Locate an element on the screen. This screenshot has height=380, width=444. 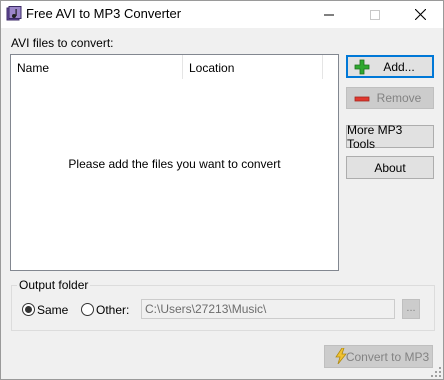
convert-to-mp3-button: Convert to MP3 is located at coordinates (378, 356).